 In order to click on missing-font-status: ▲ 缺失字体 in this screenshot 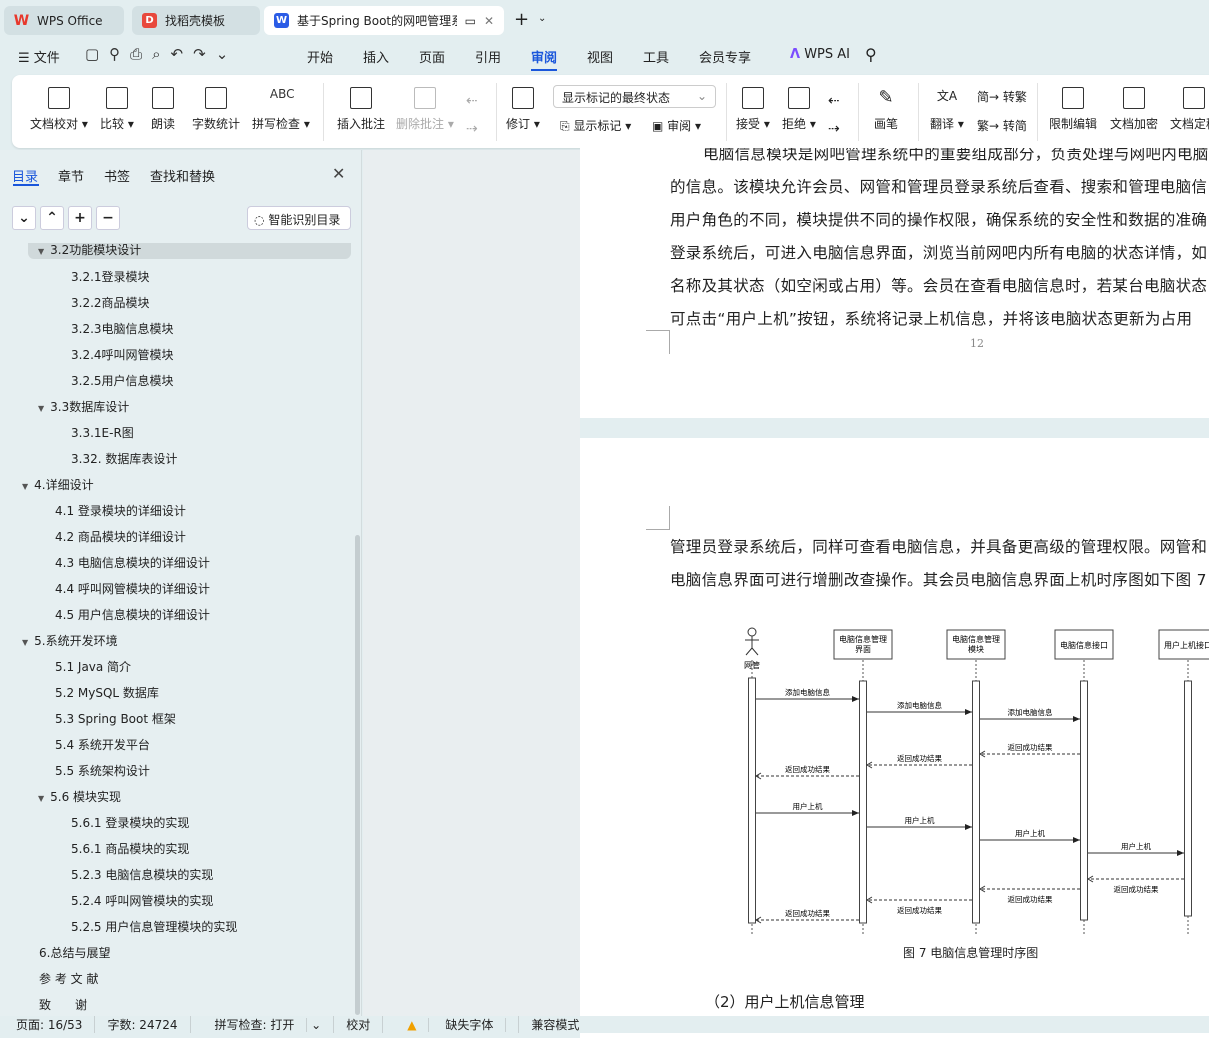, I will do `click(451, 1024)`.